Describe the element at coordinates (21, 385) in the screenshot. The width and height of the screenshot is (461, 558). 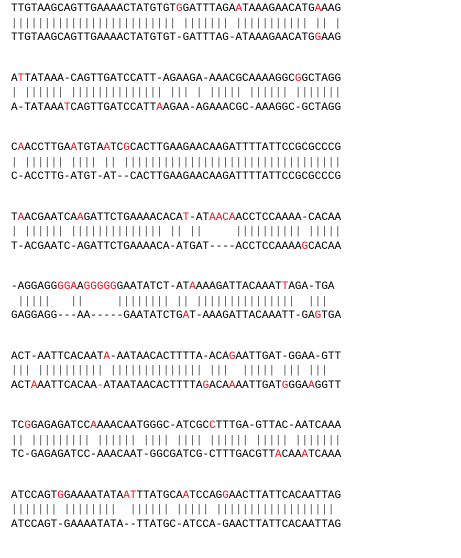
I see `sequence-segment: ACT` at that location.